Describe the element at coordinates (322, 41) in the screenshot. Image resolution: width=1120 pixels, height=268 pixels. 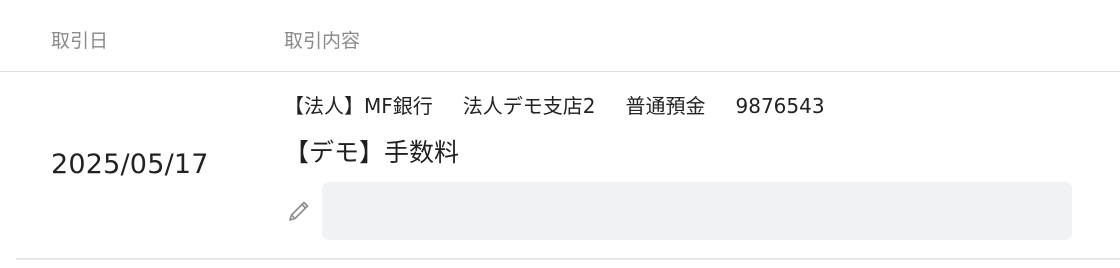
I see `column-header-description: 取引内容` at that location.